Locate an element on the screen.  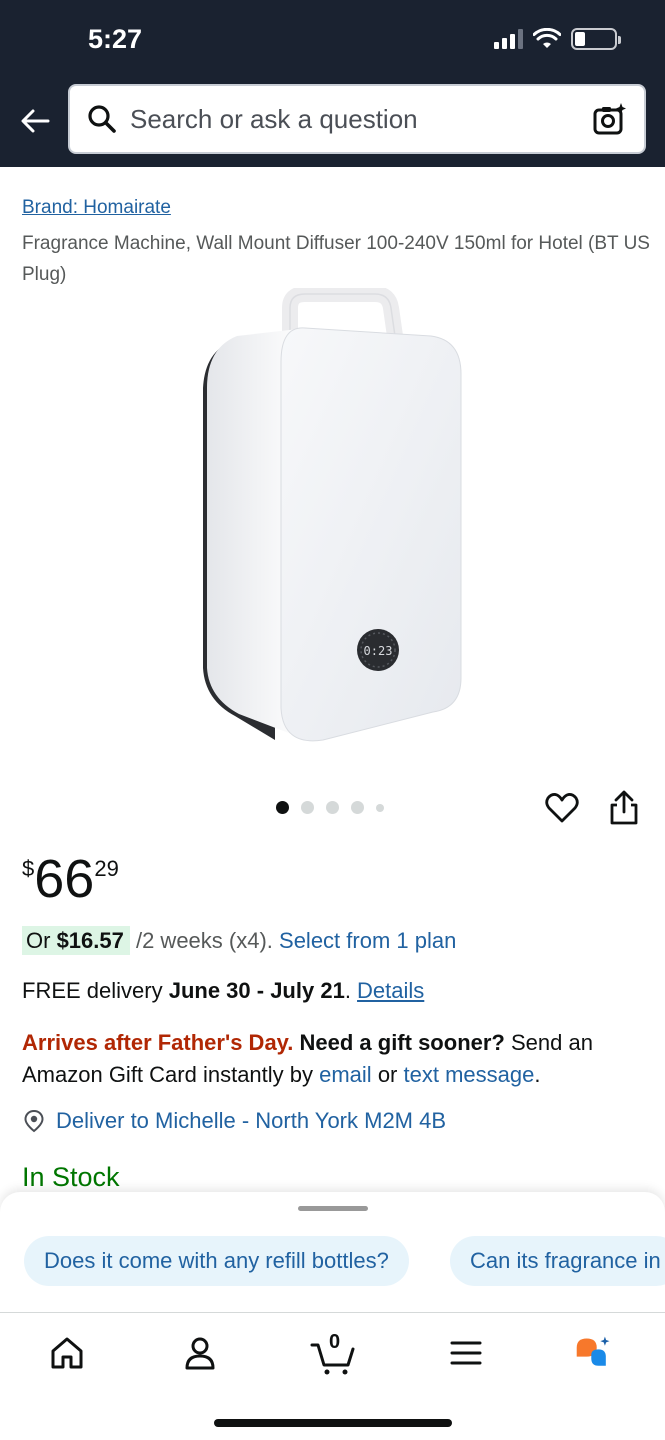
battery-icon is located at coordinates (596, 39).